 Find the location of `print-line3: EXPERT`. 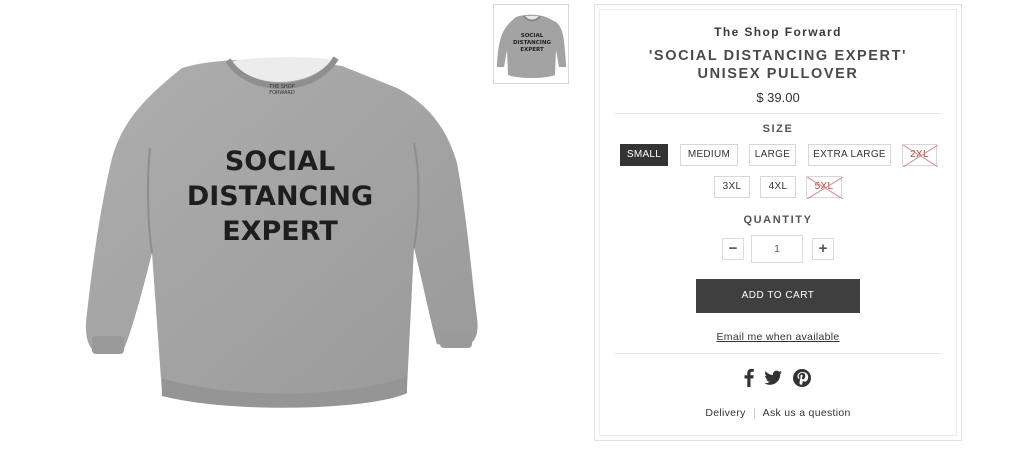

print-line3: EXPERT is located at coordinates (280, 231).